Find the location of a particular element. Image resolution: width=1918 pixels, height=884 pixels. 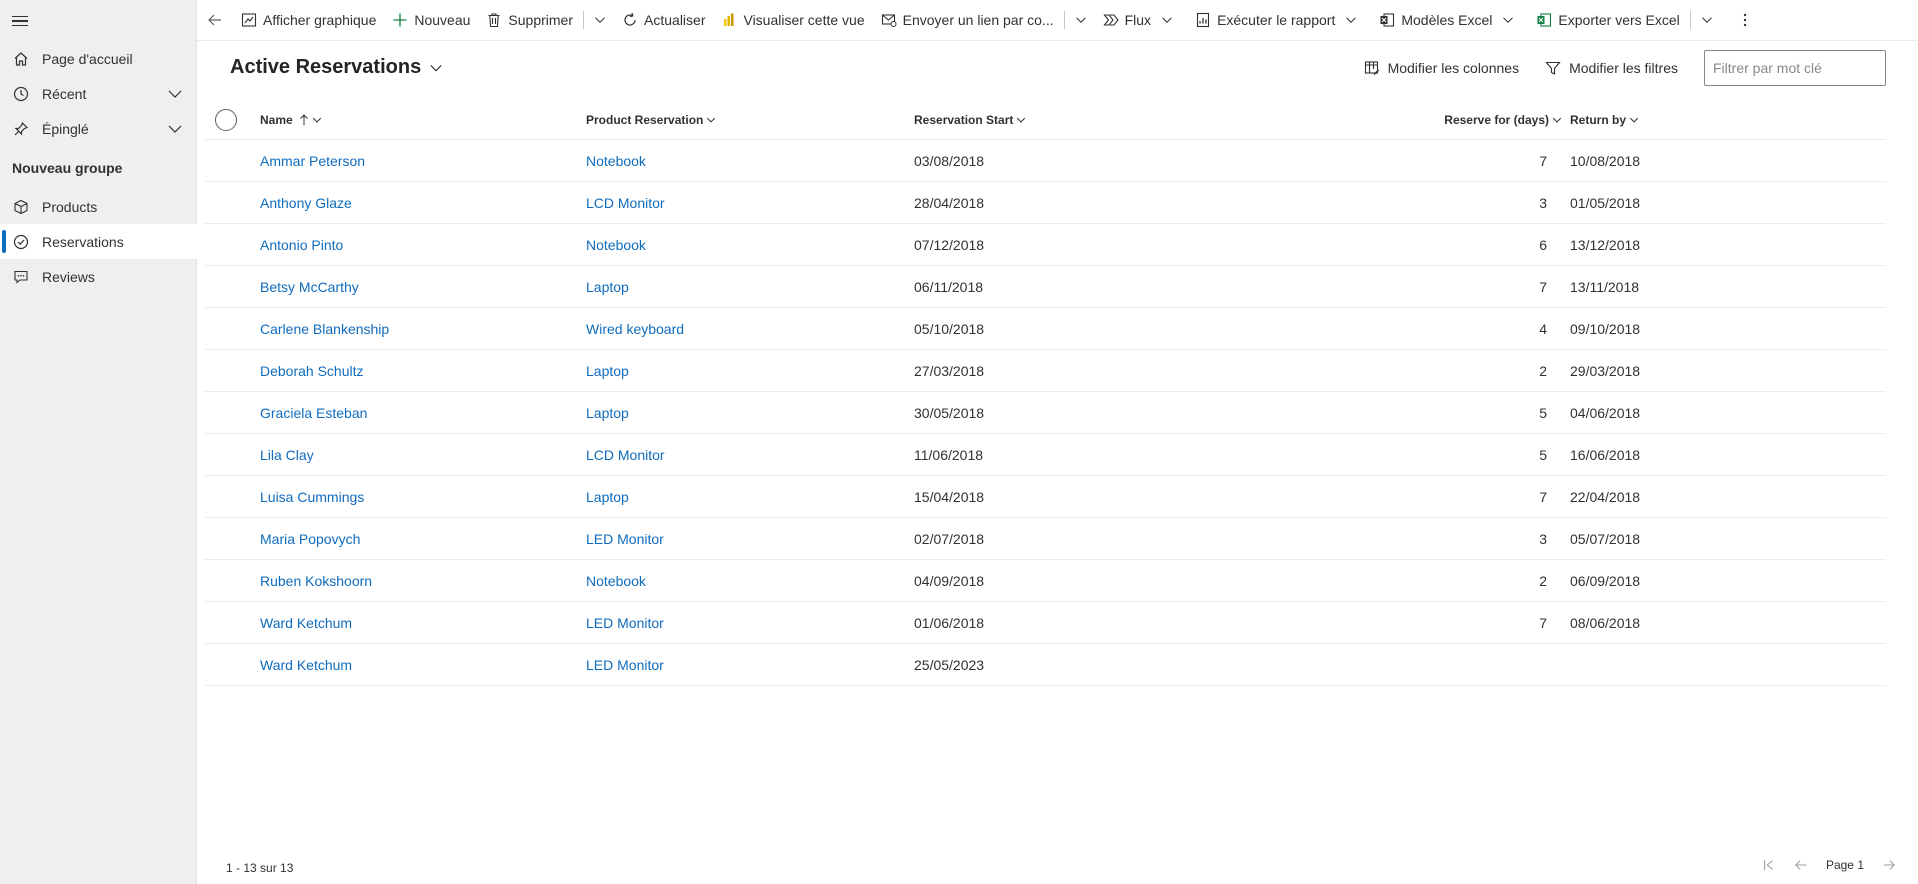

cell-name: Antonio Pinto is located at coordinates (301, 245).